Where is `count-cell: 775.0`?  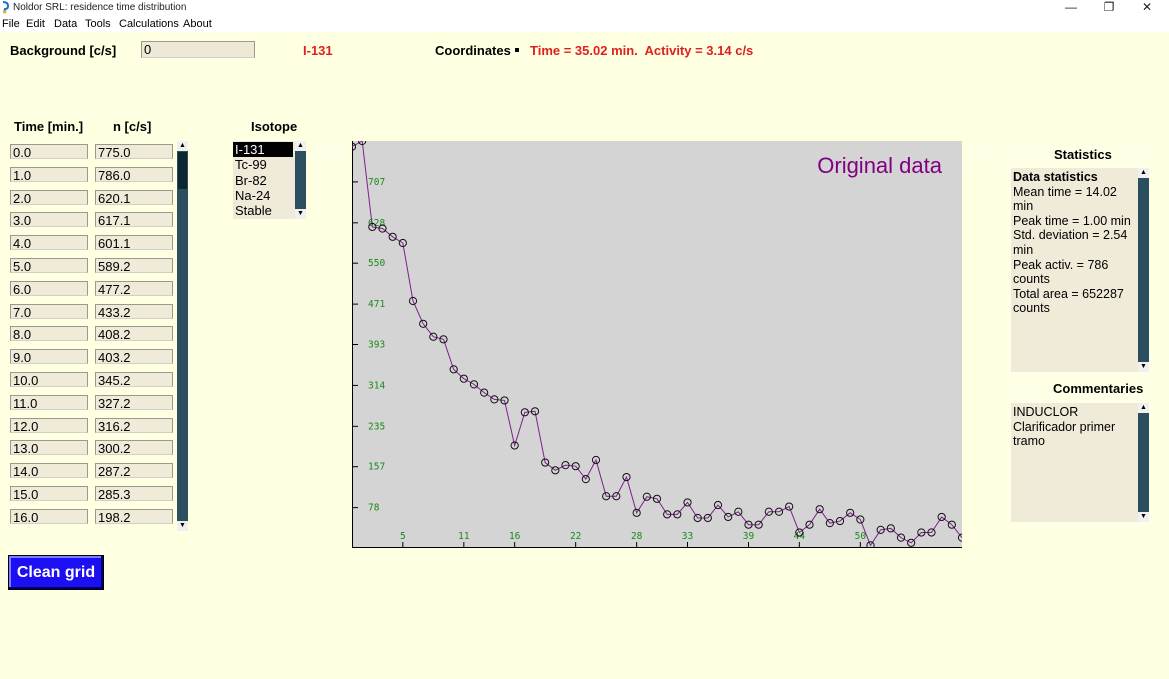 count-cell: 775.0 is located at coordinates (134, 151).